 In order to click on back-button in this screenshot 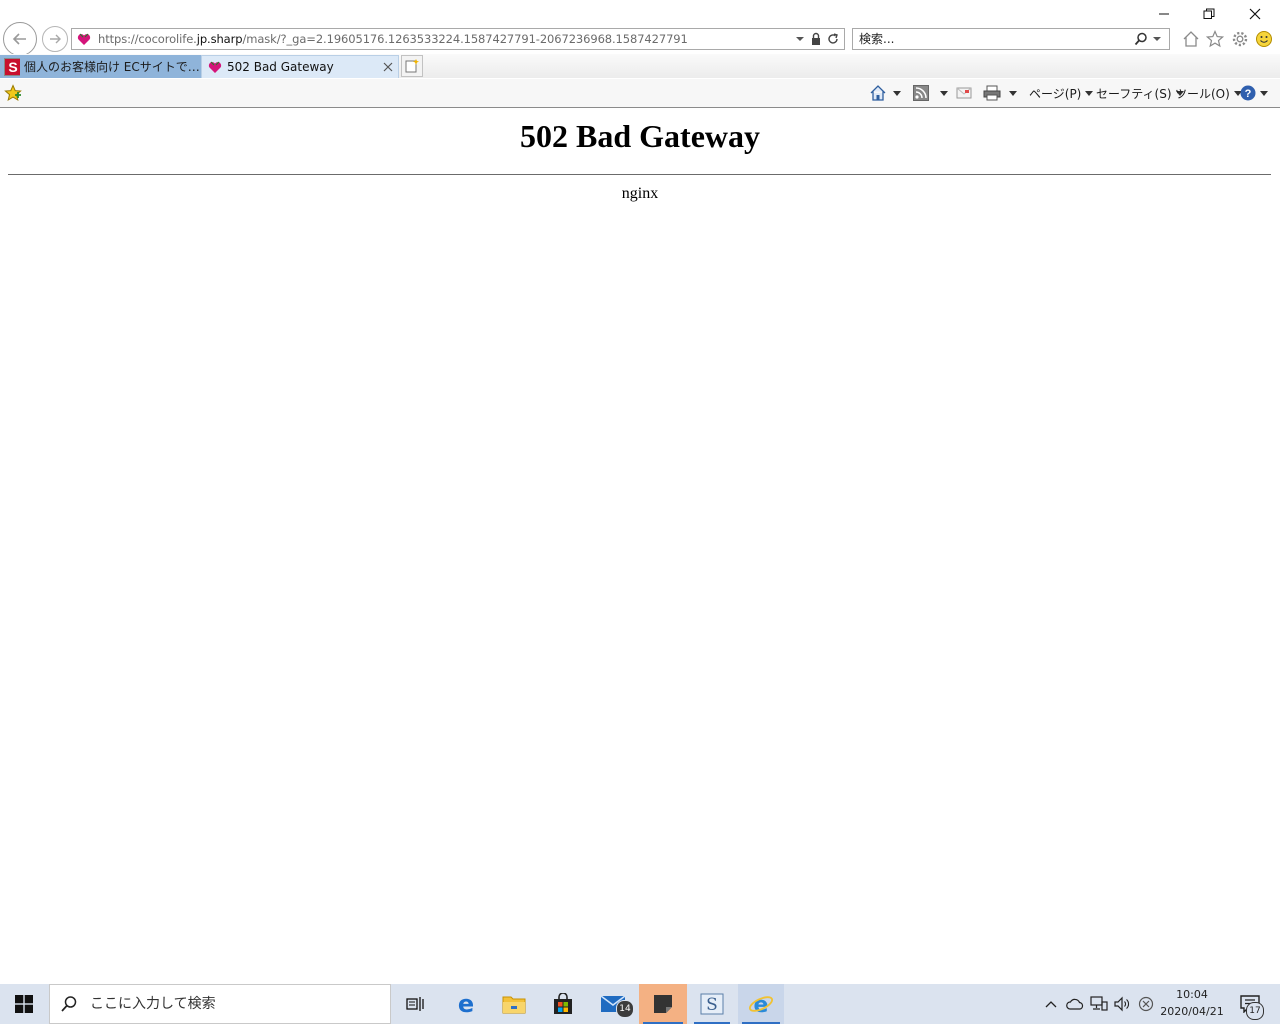, I will do `click(20, 39)`.